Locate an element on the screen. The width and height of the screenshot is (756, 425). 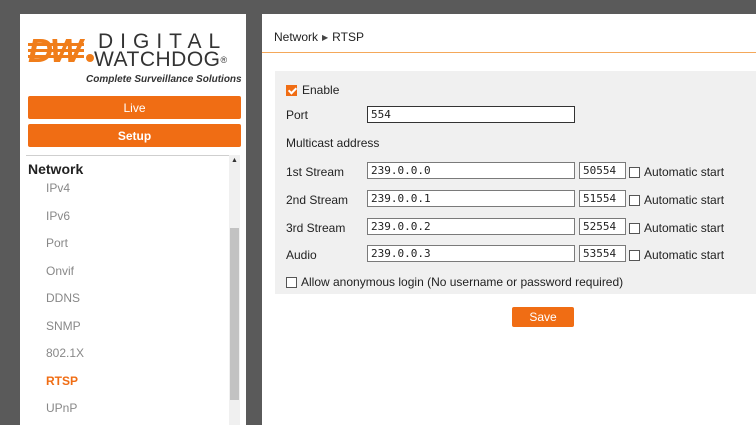
stream1-label: 1st Stream is located at coordinates (315, 172).